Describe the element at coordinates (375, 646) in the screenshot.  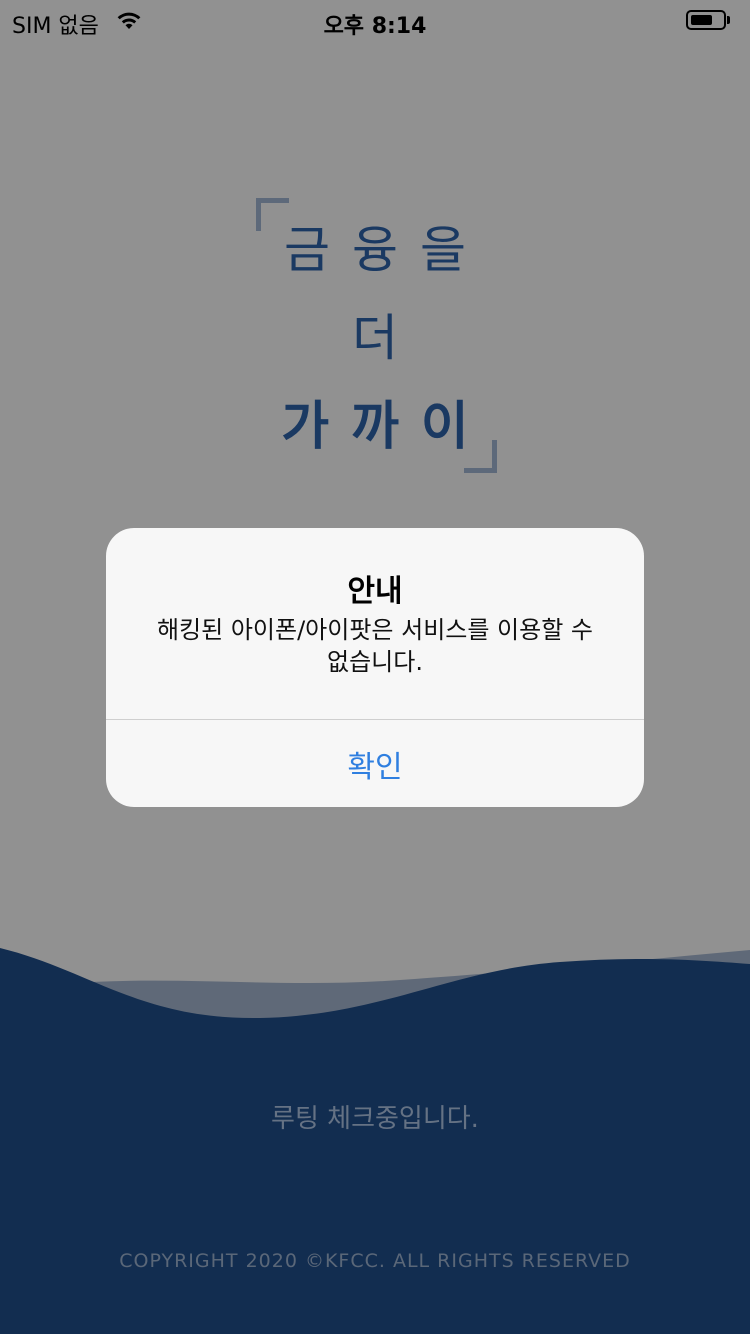
I see `alert-message: 해킹된 아이폰/아이팟은 서비스를 이용할 수 없습니다.` at that location.